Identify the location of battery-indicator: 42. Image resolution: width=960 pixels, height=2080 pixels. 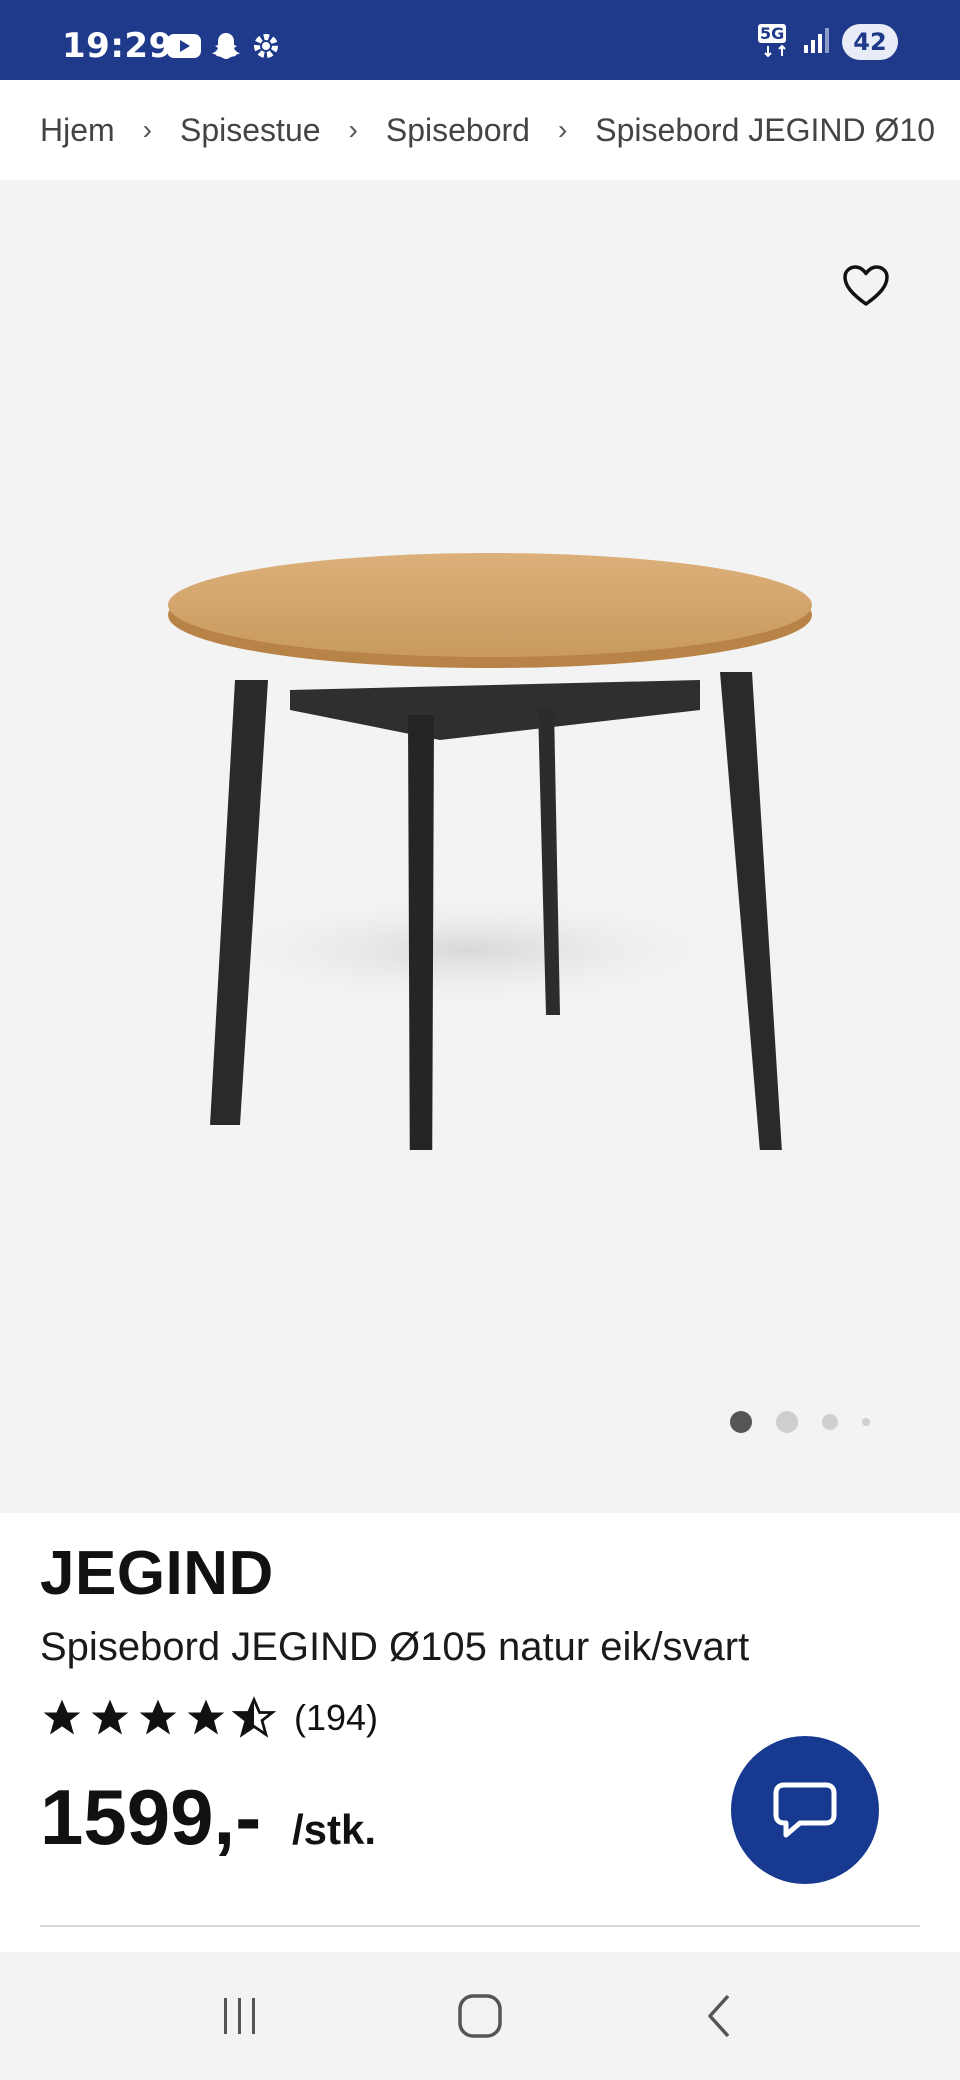
(870, 42).